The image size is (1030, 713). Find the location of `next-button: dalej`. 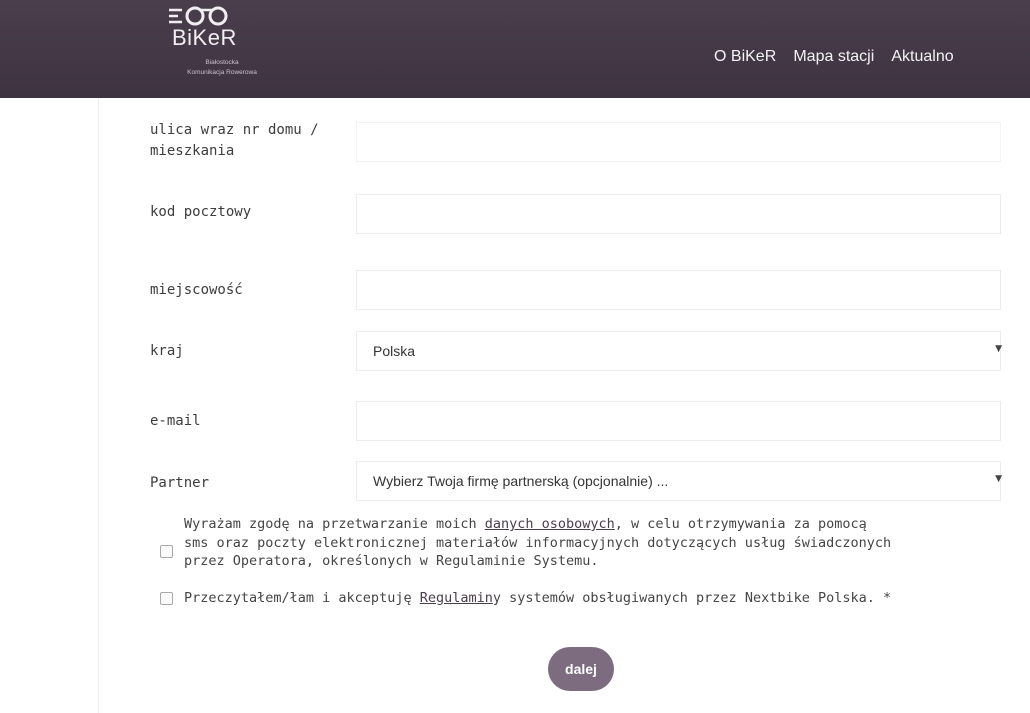

next-button: dalej is located at coordinates (581, 669).